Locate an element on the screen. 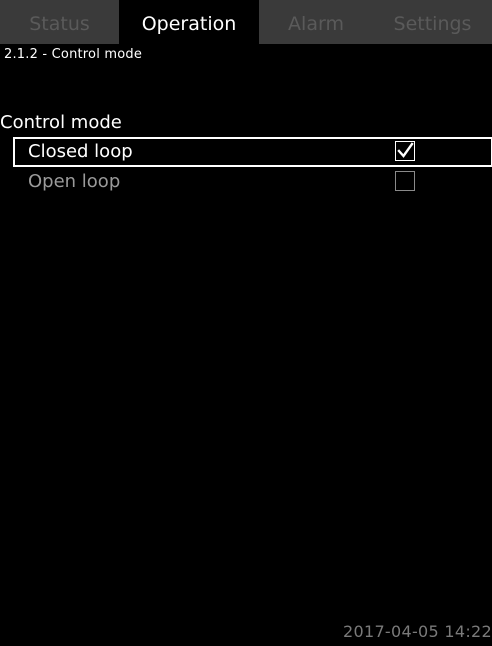 The height and width of the screenshot is (646, 492). checkmark-icon is located at coordinates (405, 150).